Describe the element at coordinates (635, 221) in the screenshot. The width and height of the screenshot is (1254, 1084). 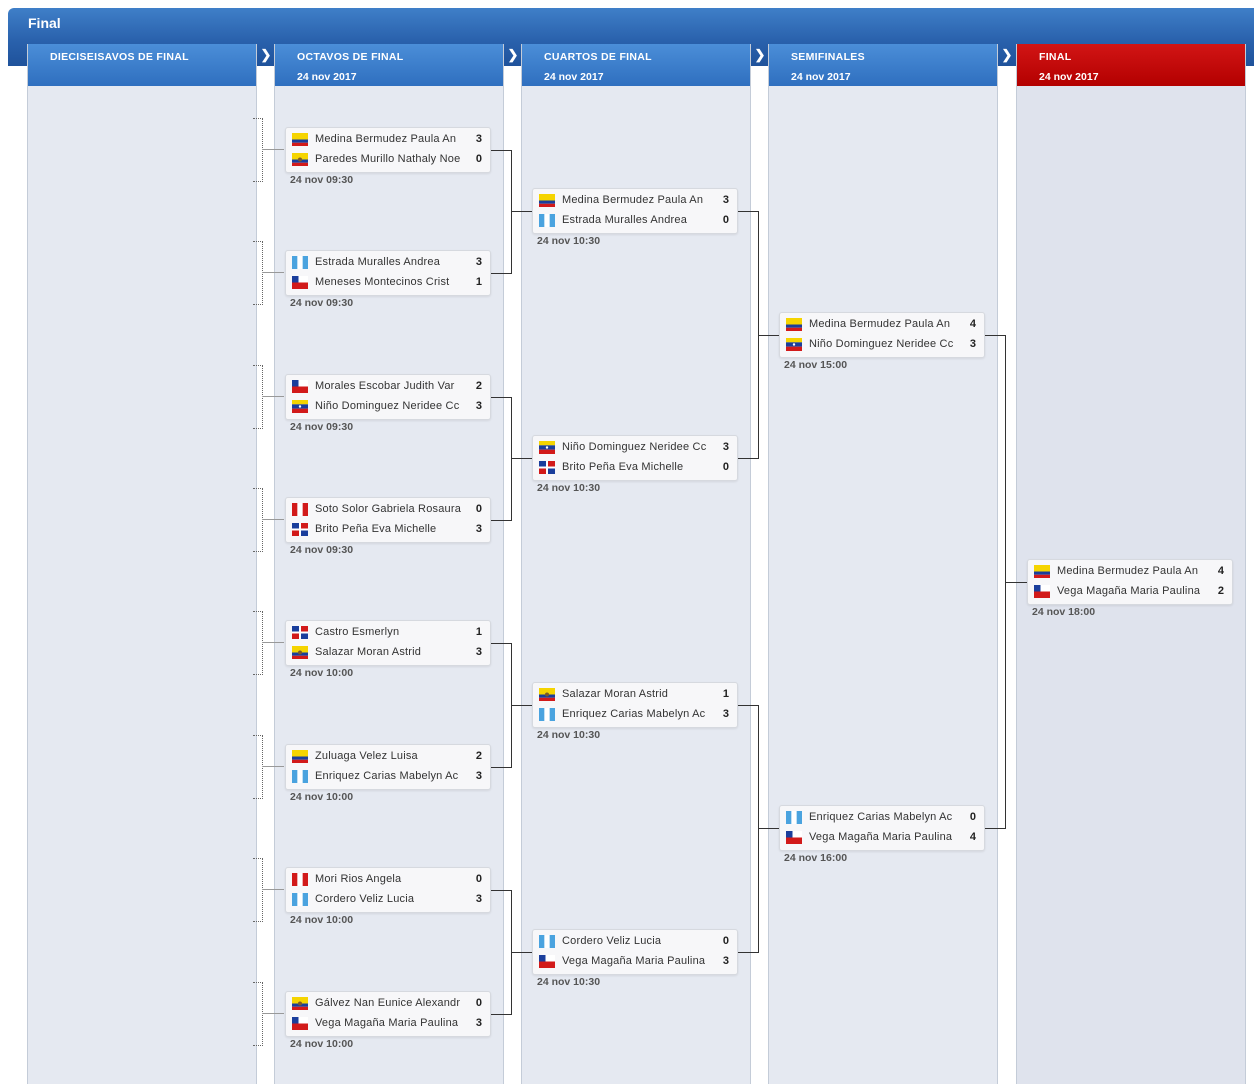
I see `player-row: Estrada Muralles Andrea 0` at that location.